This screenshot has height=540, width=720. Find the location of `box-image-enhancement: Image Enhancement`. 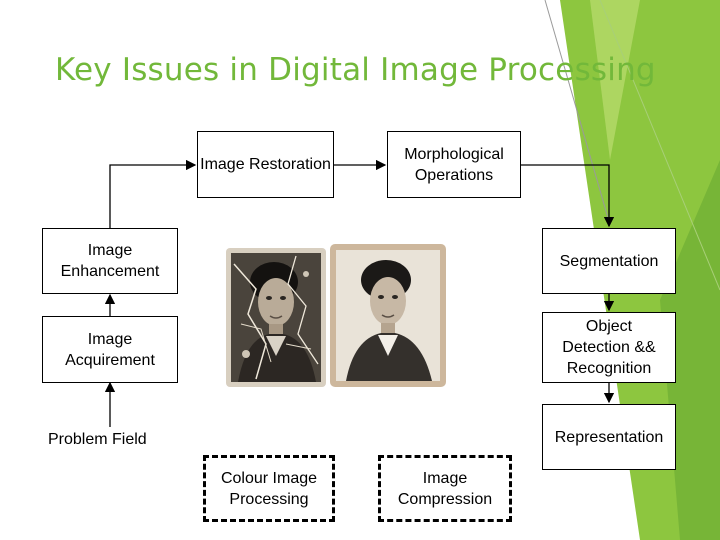

box-image-enhancement: Image Enhancement is located at coordinates (110, 261).